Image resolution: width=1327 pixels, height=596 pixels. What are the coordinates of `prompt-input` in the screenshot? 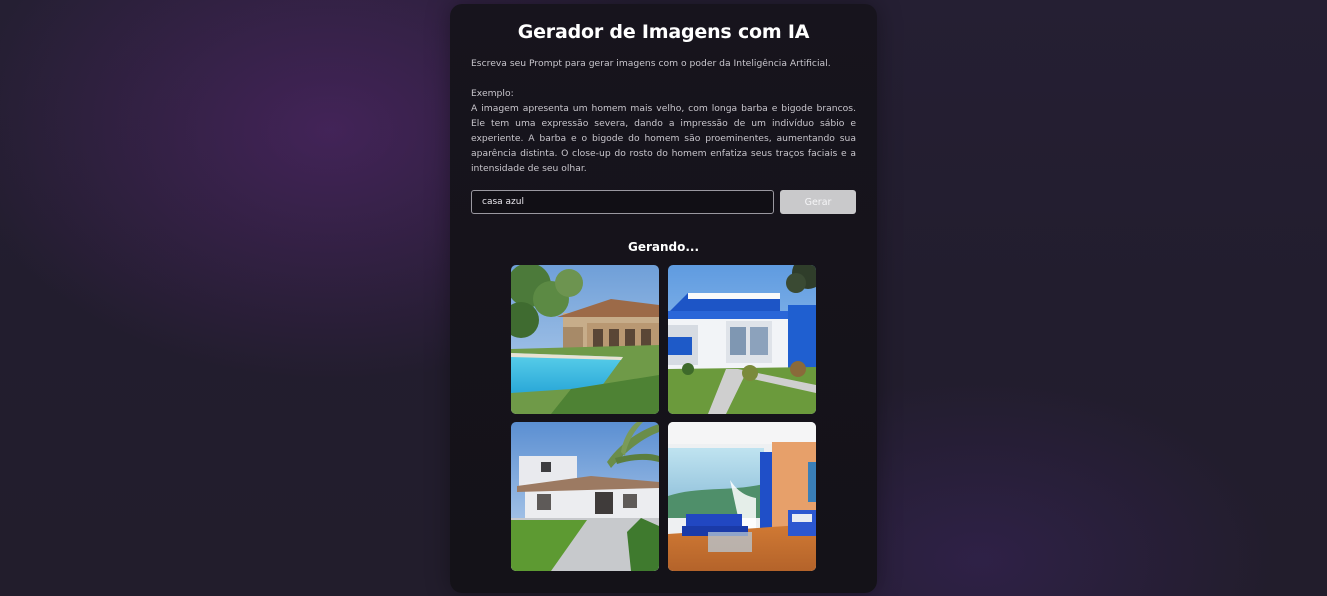 It's located at (622, 202).